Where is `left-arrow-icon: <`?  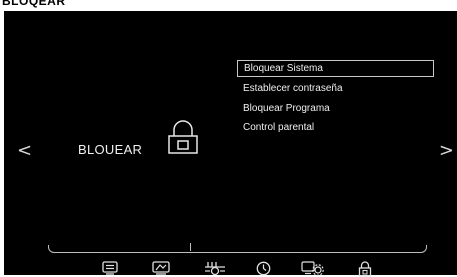 left-arrow-icon: < is located at coordinates (24, 151).